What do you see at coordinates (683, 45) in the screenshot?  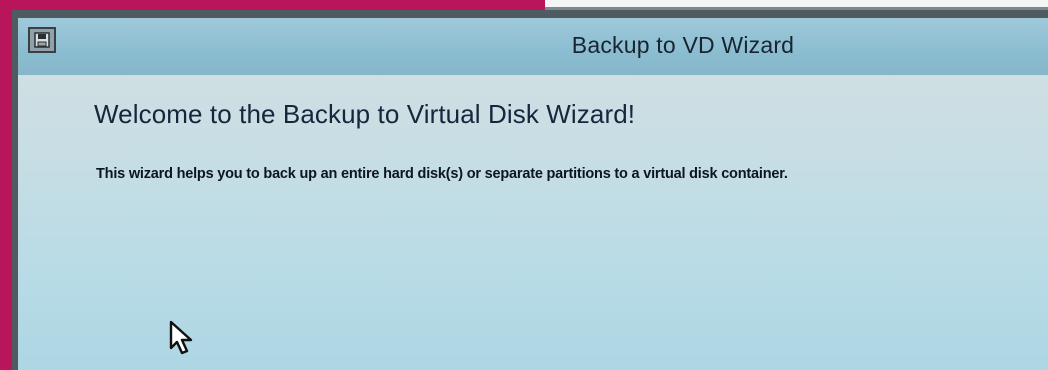 I see `window-title: Backup to VD Wizard` at bounding box center [683, 45].